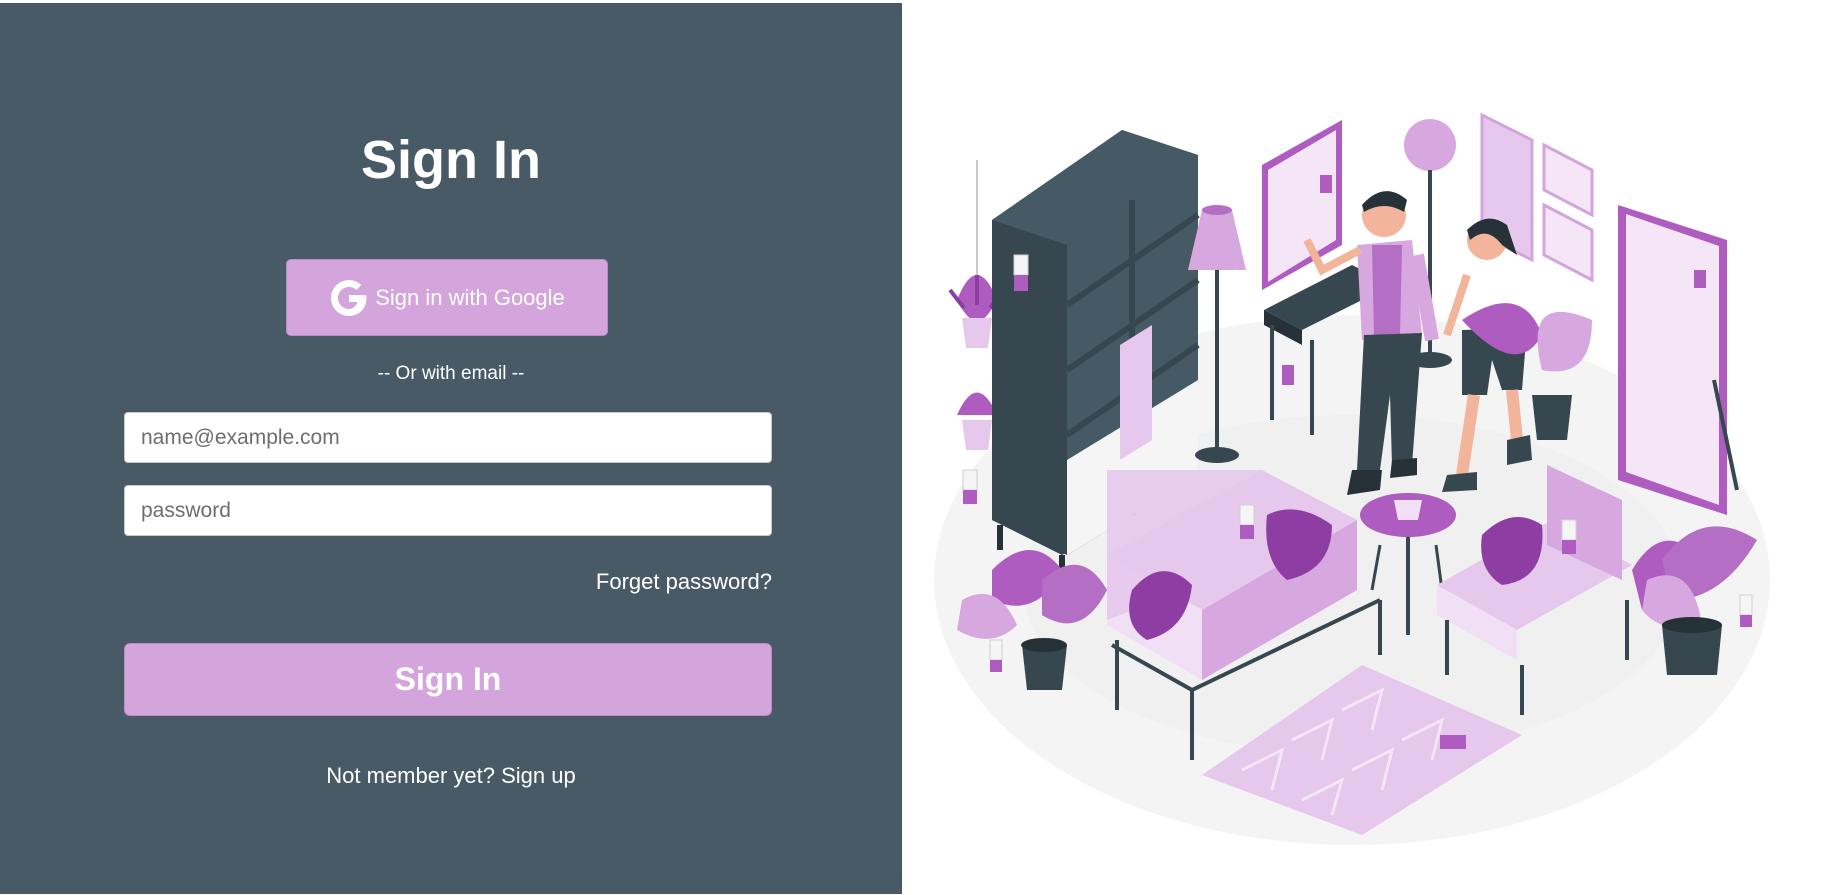  What do you see at coordinates (451, 160) in the screenshot?
I see `page-title: Sign In` at bounding box center [451, 160].